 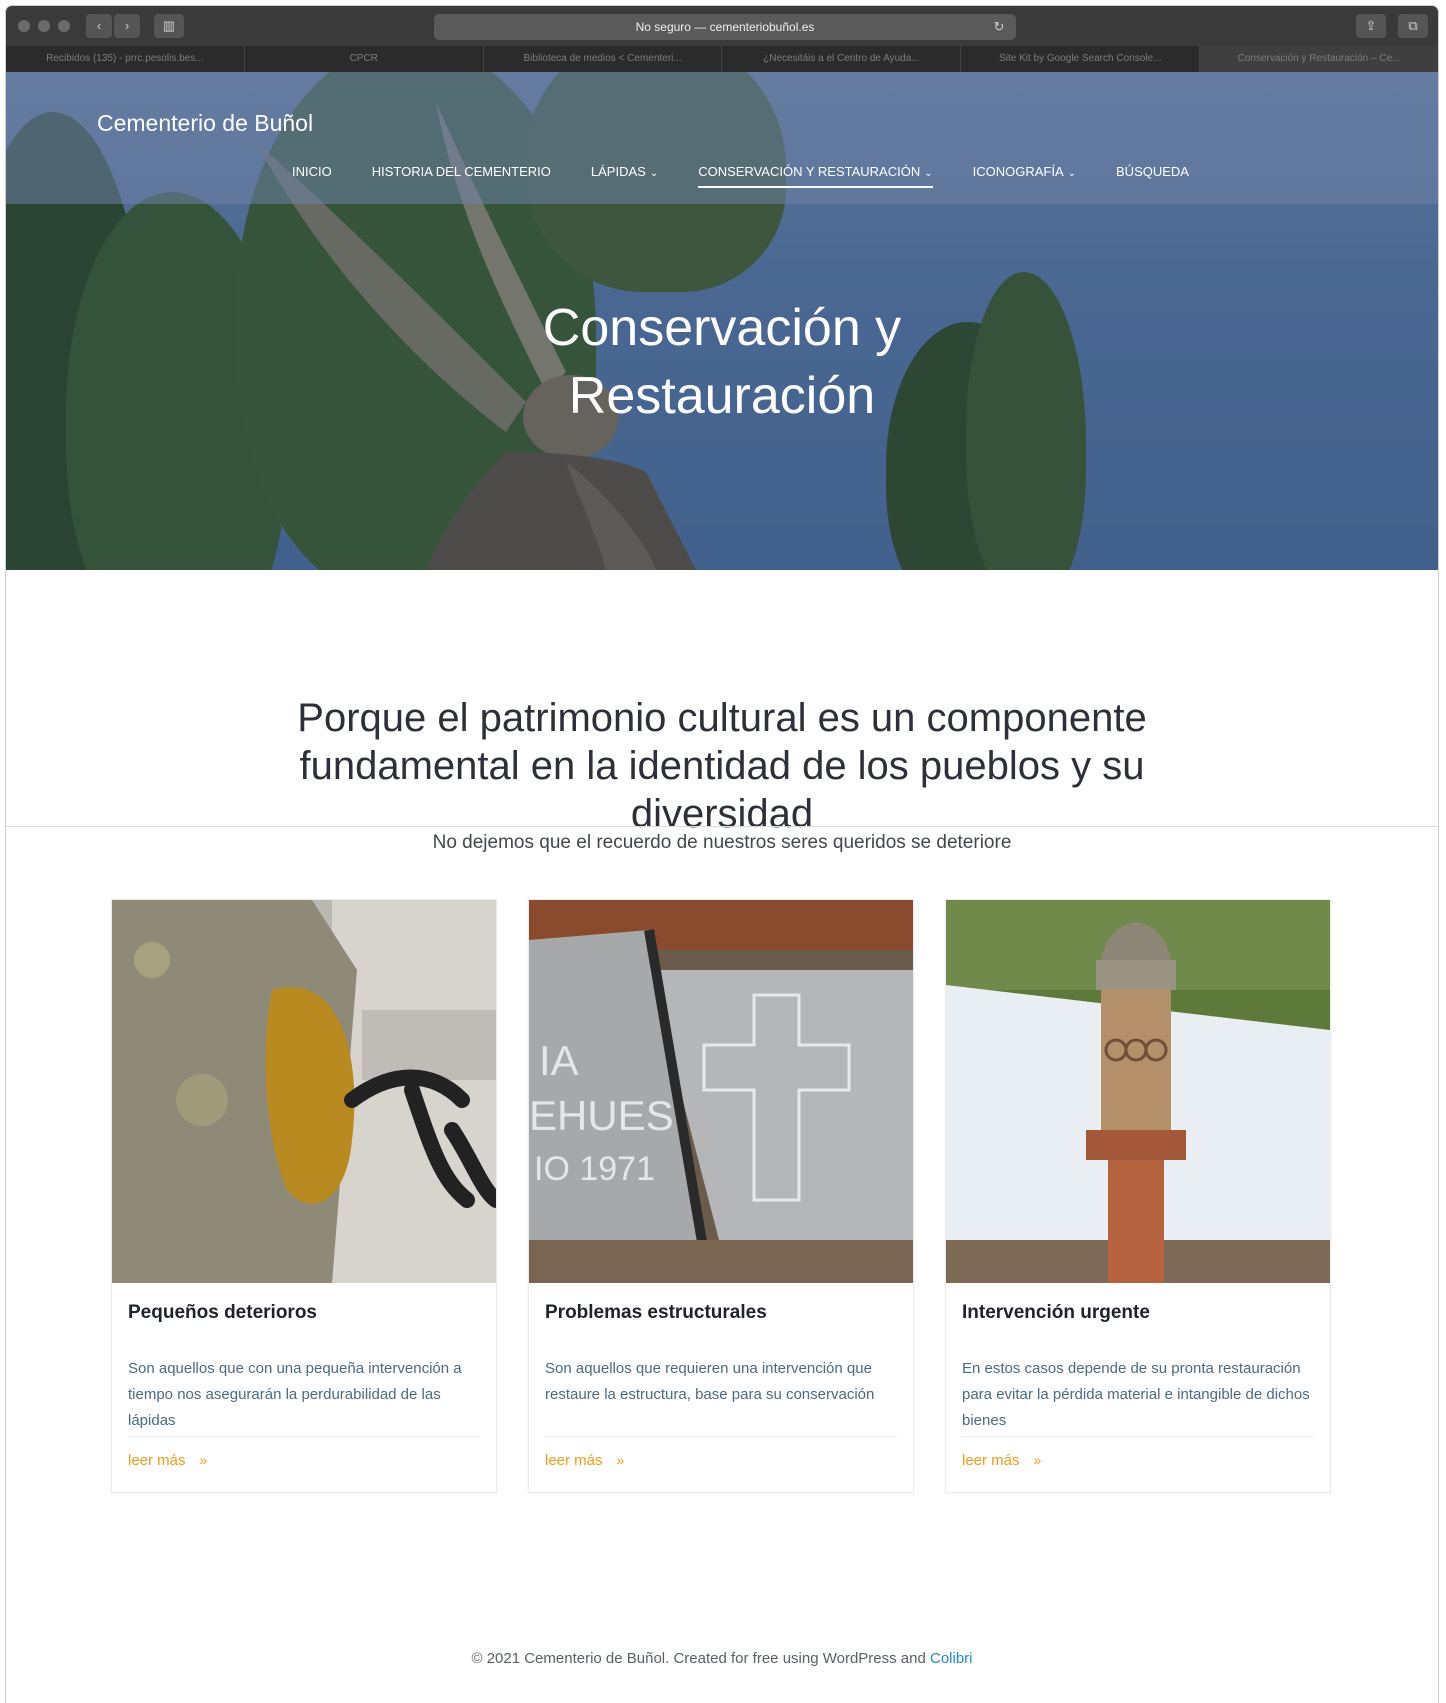 I want to click on sidebar-icon: ▥, so click(x=169, y=26).